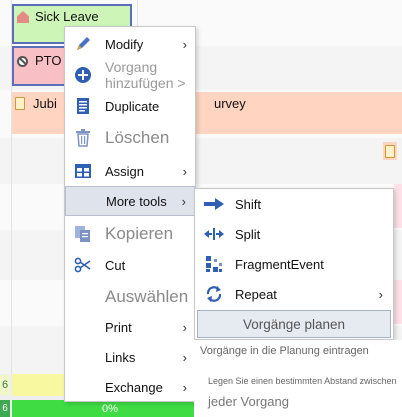  Describe the element at coordinates (256, 294) in the screenshot. I see `menu-label: Repeat` at that location.